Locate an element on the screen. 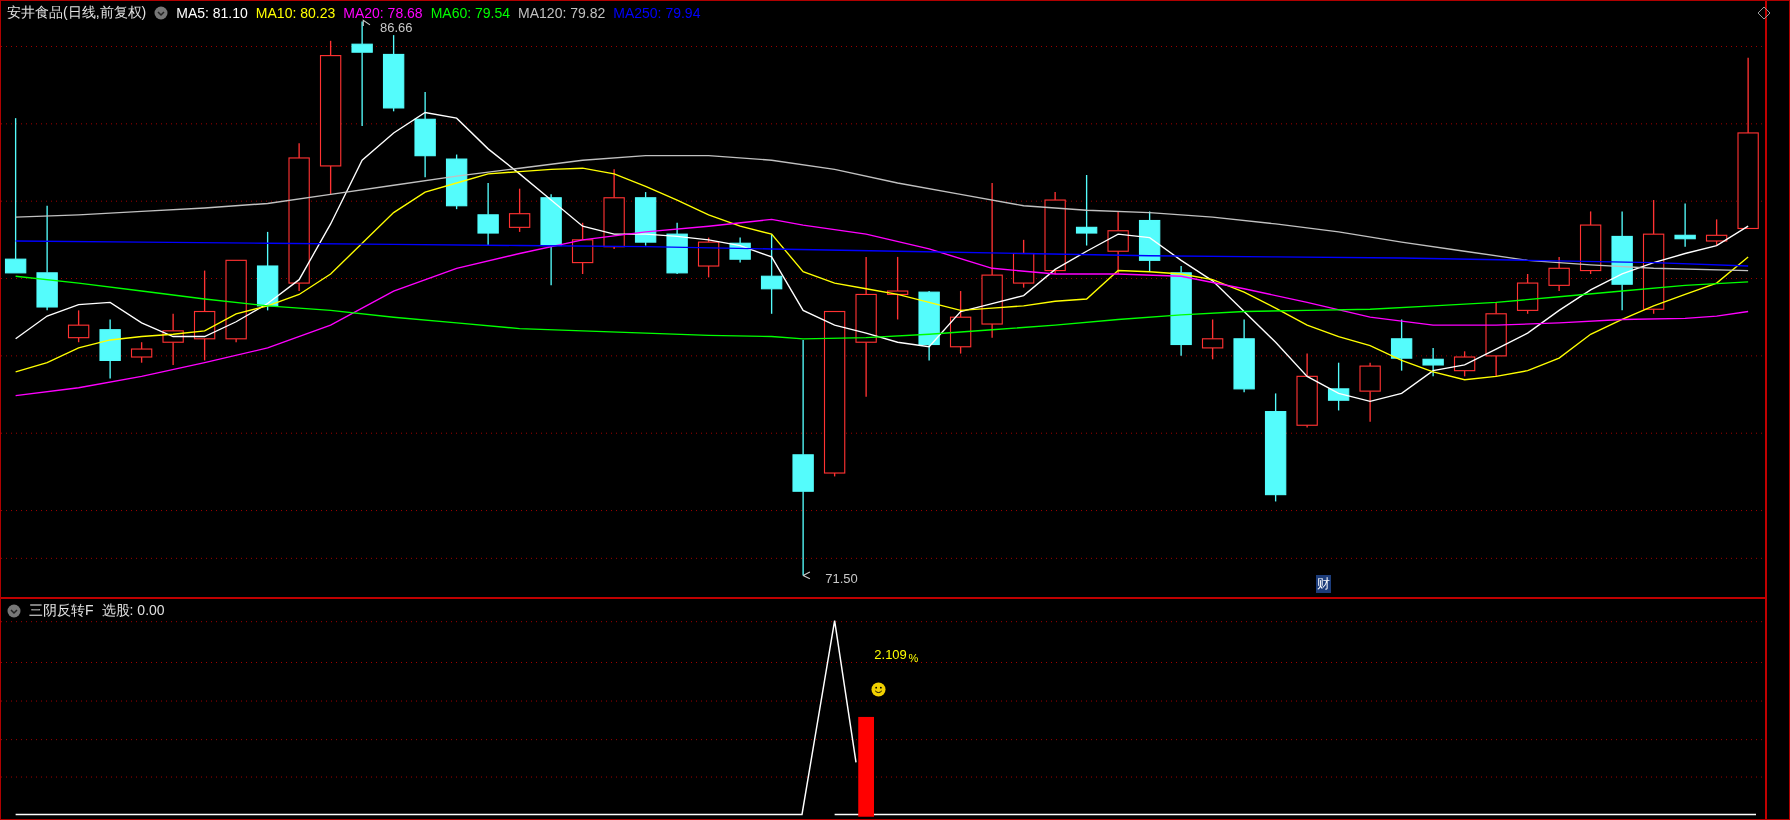 The image size is (1790, 820). event-marker: 财 is located at coordinates (1324, 584).